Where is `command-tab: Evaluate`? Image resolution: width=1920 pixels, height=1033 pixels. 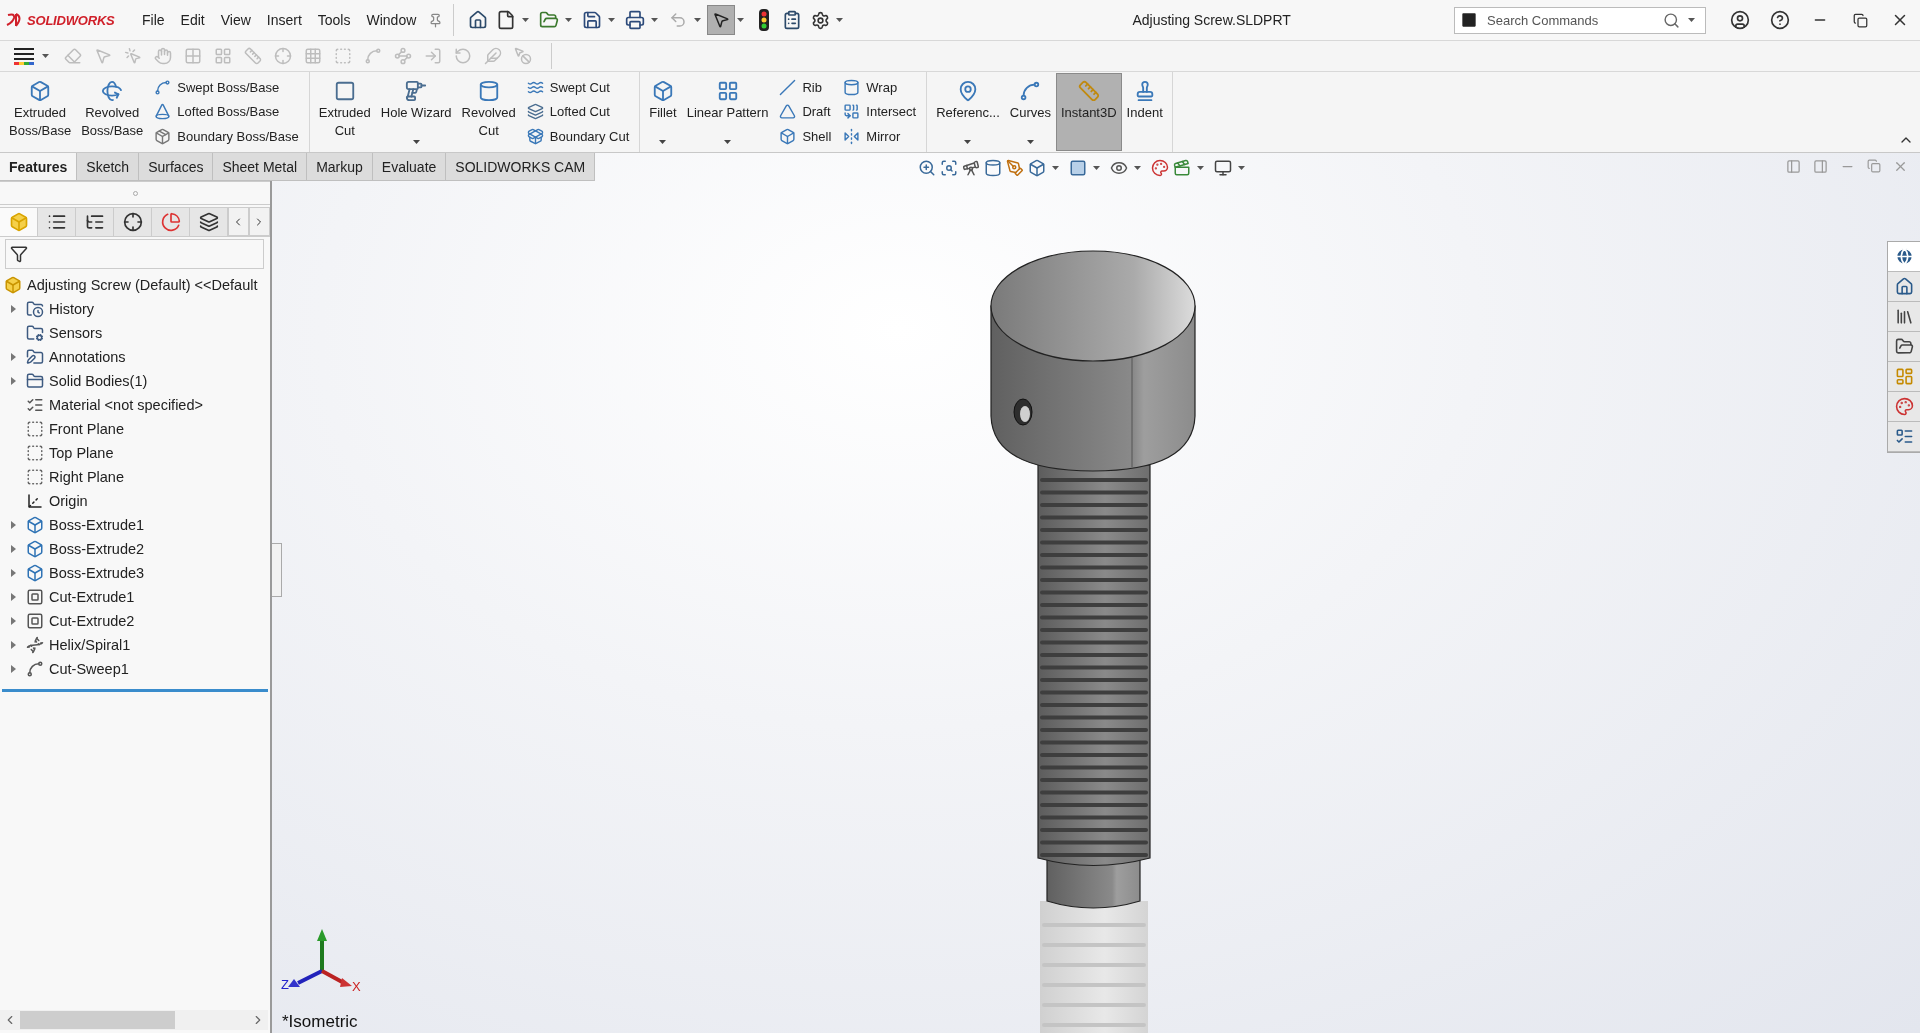 command-tab: Evaluate is located at coordinates (409, 167).